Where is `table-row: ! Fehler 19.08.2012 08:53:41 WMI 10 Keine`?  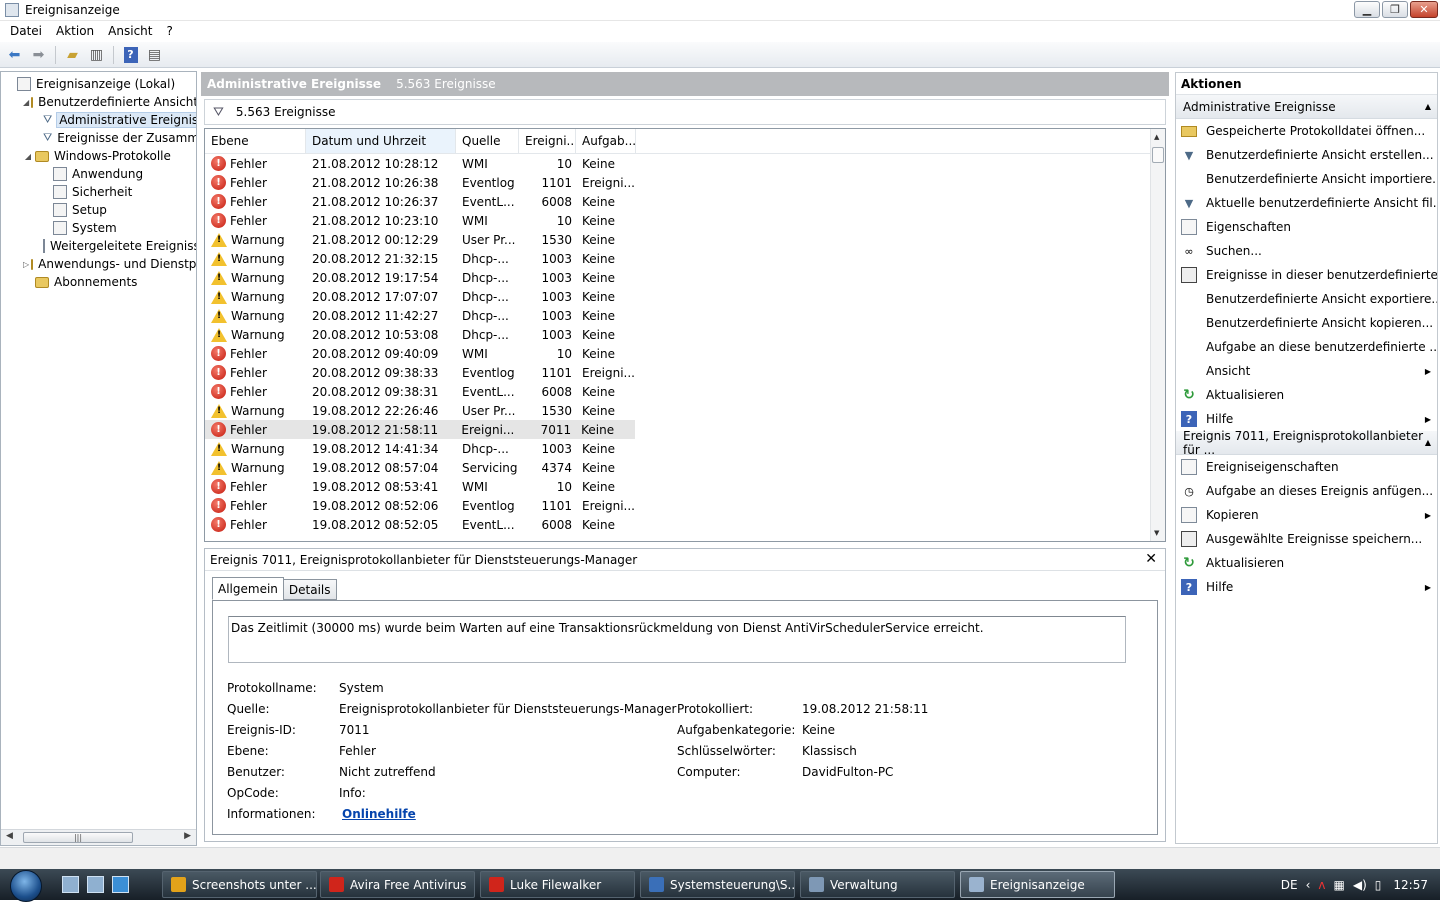 table-row: ! Fehler 19.08.2012 08:53:41 WMI 10 Keine is located at coordinates (685, 486).